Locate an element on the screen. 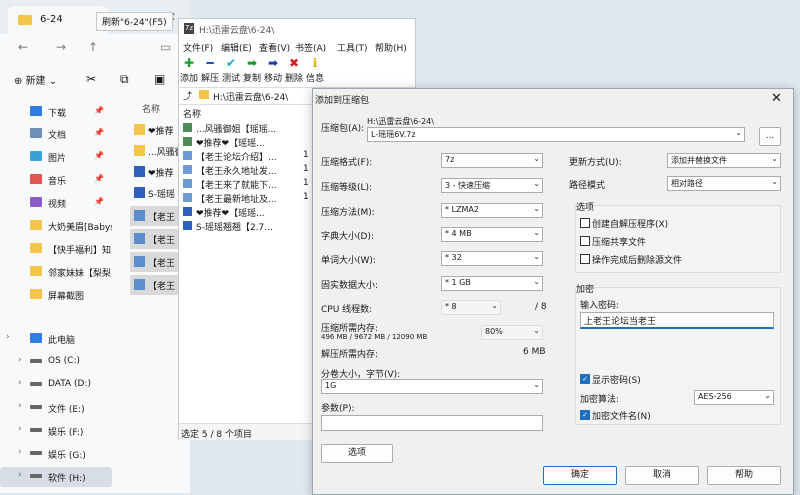 The image size is (800, 495). sidebar-item: › DATA (D:) is located at coordinates (56, 385).